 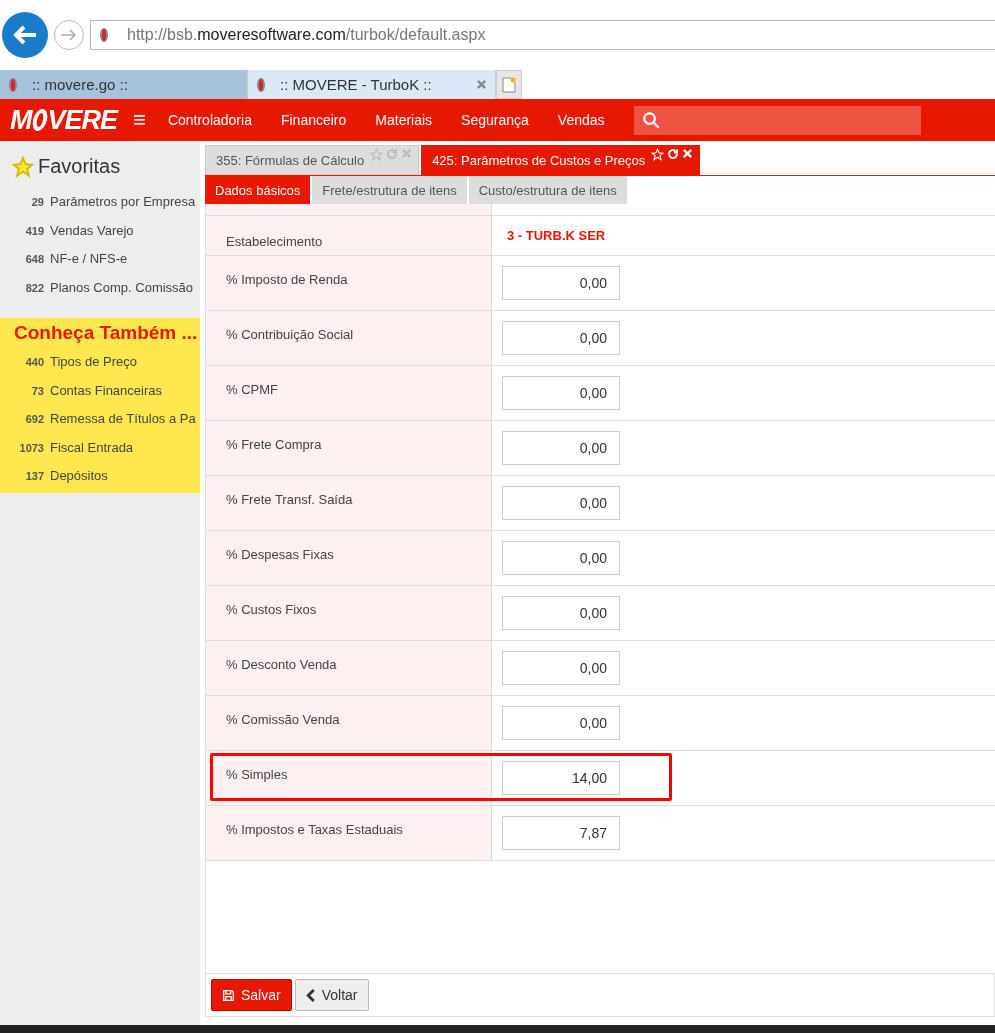 What do you see at coordinates (64, 120) in the screenshot?
I see `movere-logo: M VERE` at bounding box center [64, 120].